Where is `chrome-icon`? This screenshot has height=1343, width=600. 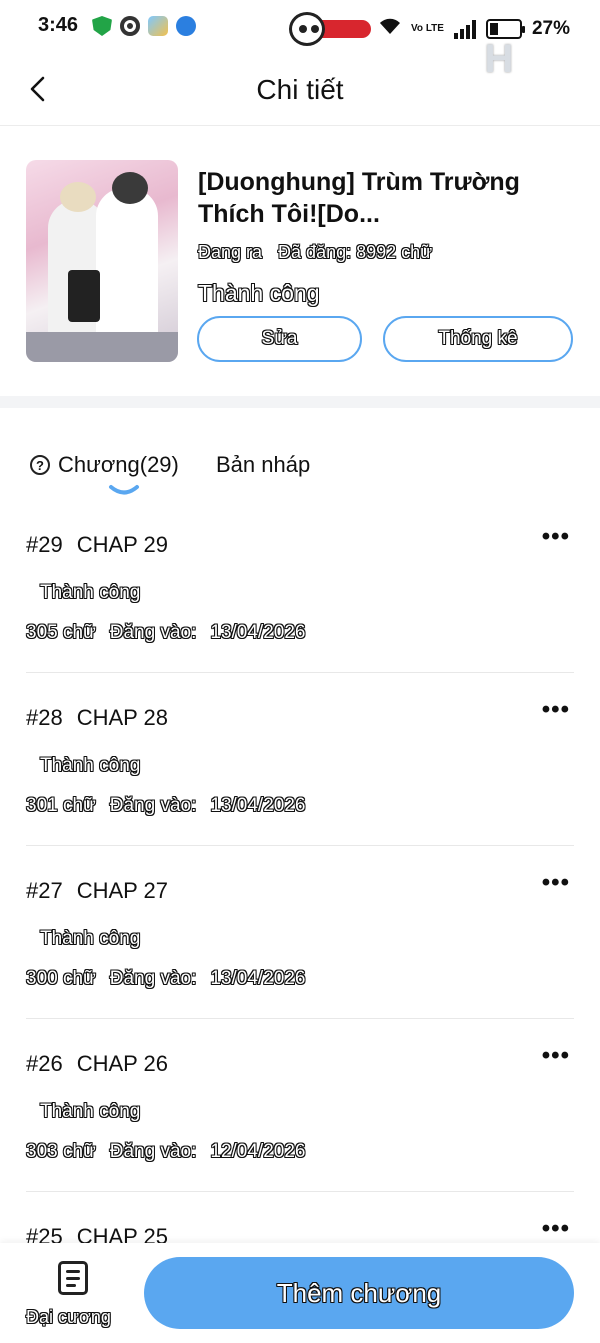 chrome-icon is located at coordinates (130, 26).